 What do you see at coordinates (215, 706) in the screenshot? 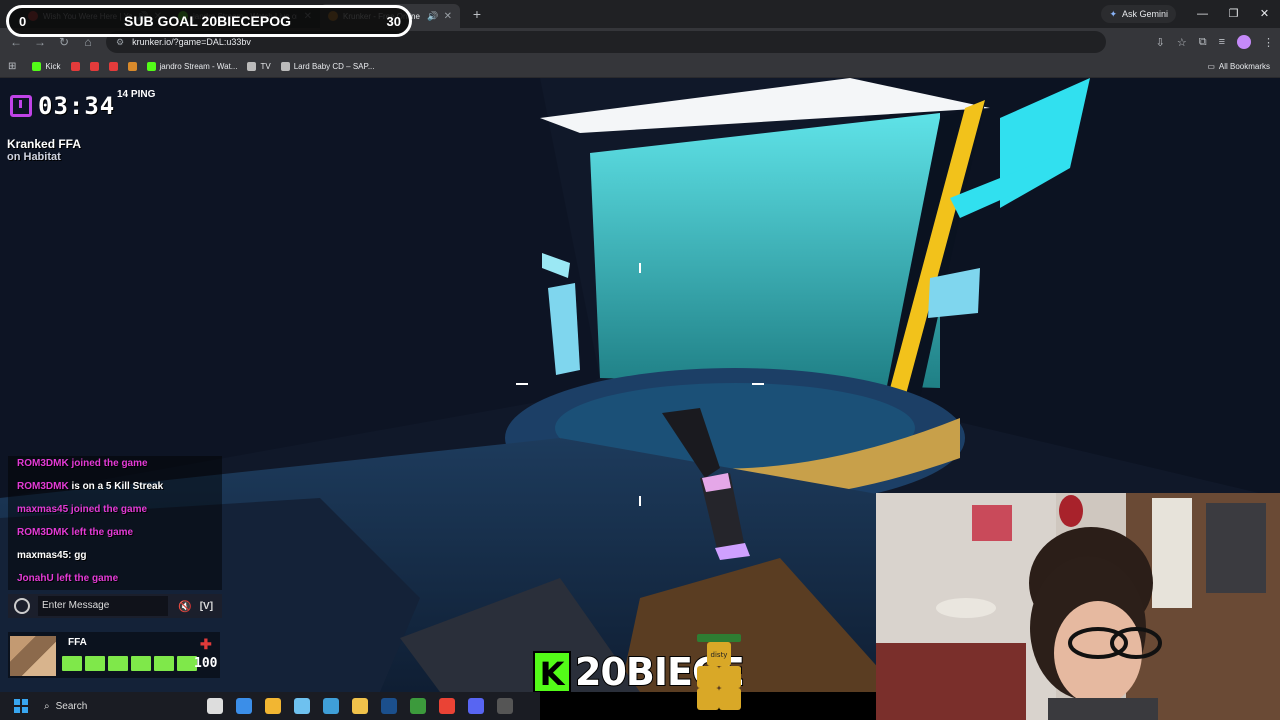
I see `task-view-icon` at bounding box center [215, 706].